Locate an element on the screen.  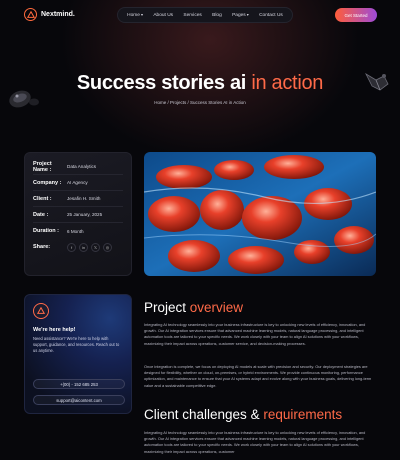
challenges-title: Client challenges & requirements is located at coordinates (243, 414).